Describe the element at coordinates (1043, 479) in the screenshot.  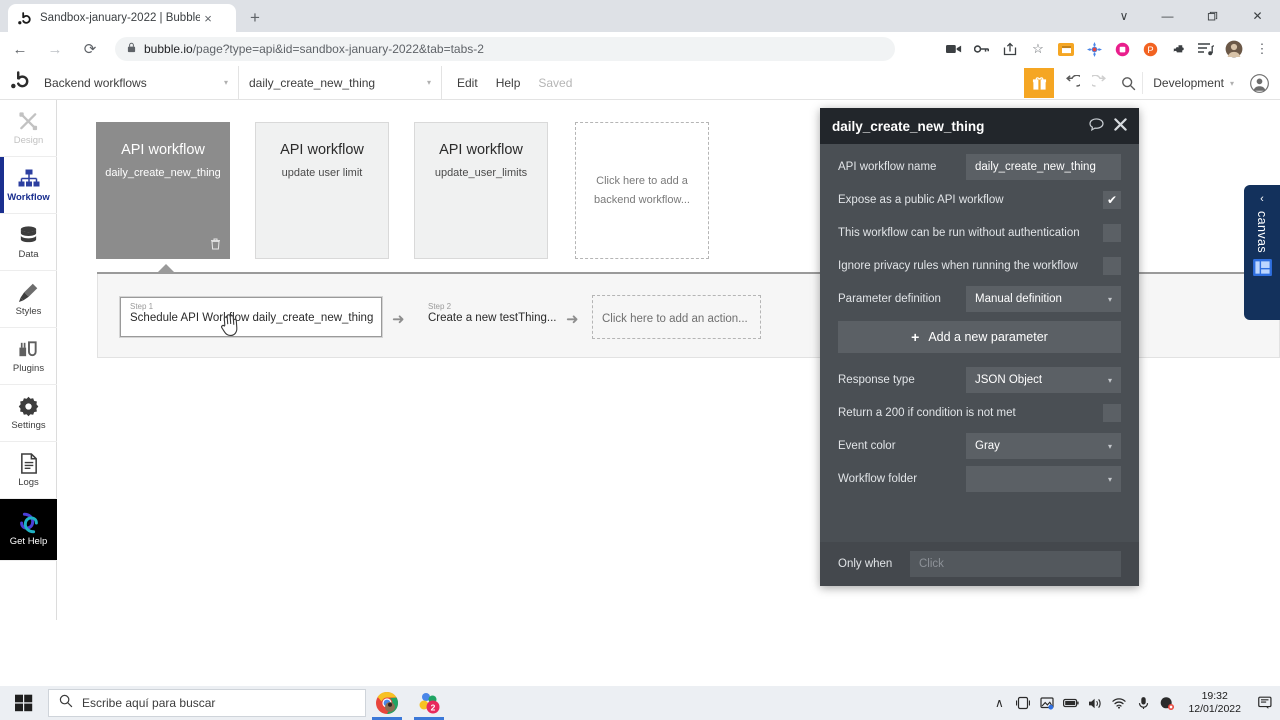
I see `workflow-folder-select: ▾` at that location.